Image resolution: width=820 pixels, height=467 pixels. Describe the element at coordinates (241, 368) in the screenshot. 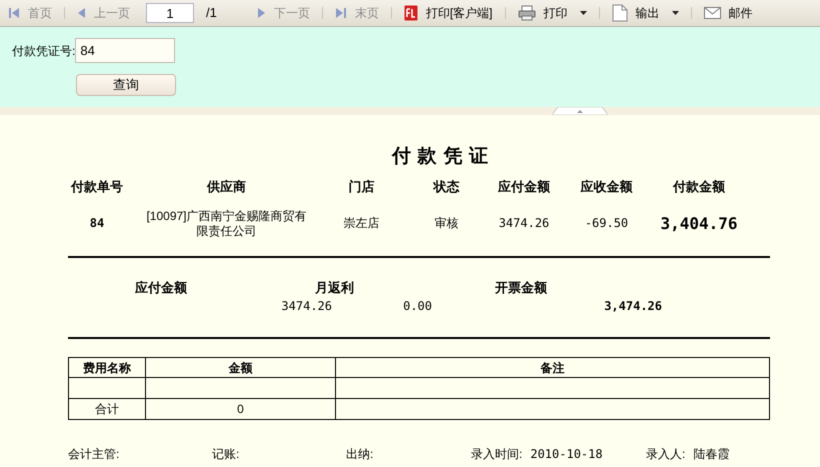

I see `column-header: 金额` at that location.